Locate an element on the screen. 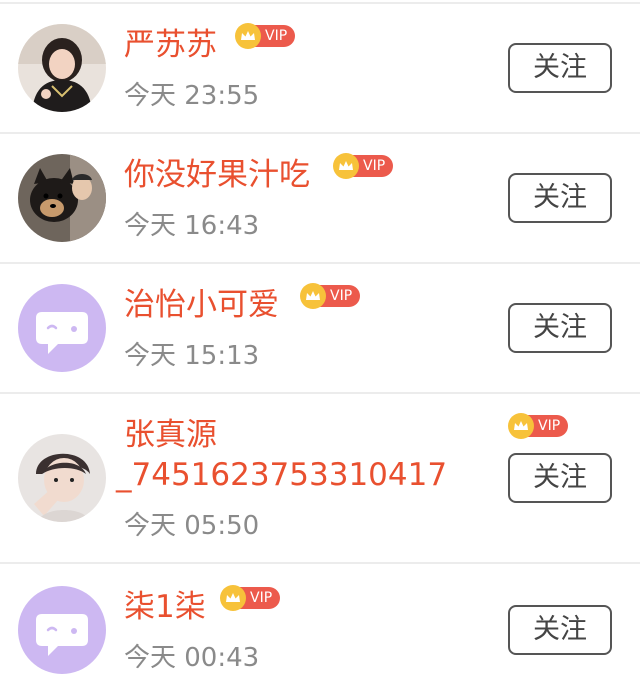 This screenshot has height=686, width=640. user-name: 严苏苏 is located at coordinates (170, 45).